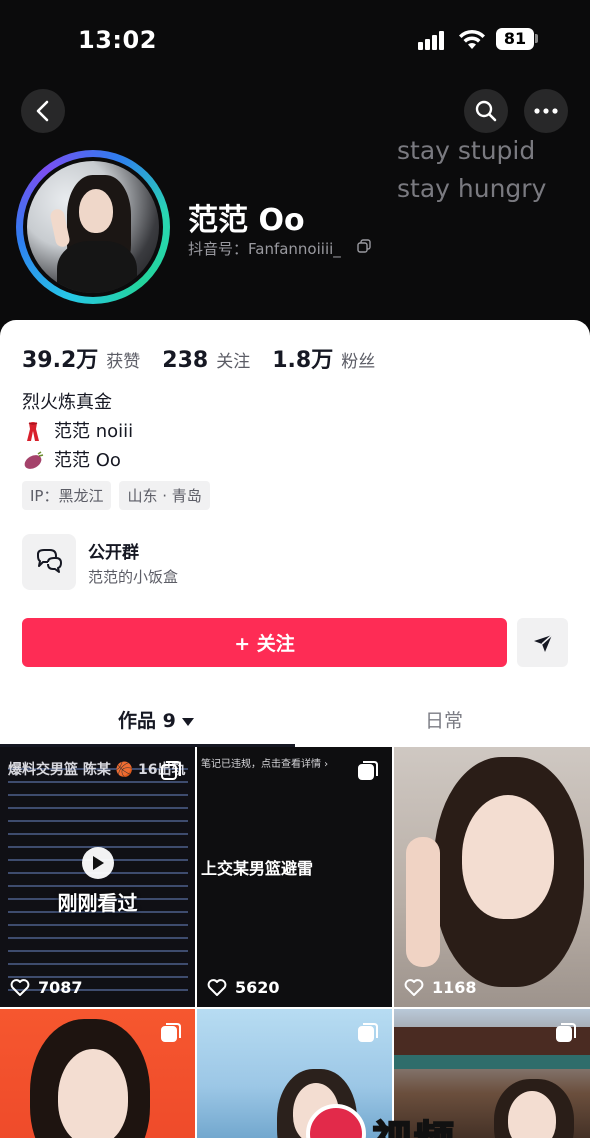 The height and width of the screenshot is (1138, 590). What do you see at coordinates (364, 246) in the screenshot?
I see `copy-icon` at bounding box center [364, 246].